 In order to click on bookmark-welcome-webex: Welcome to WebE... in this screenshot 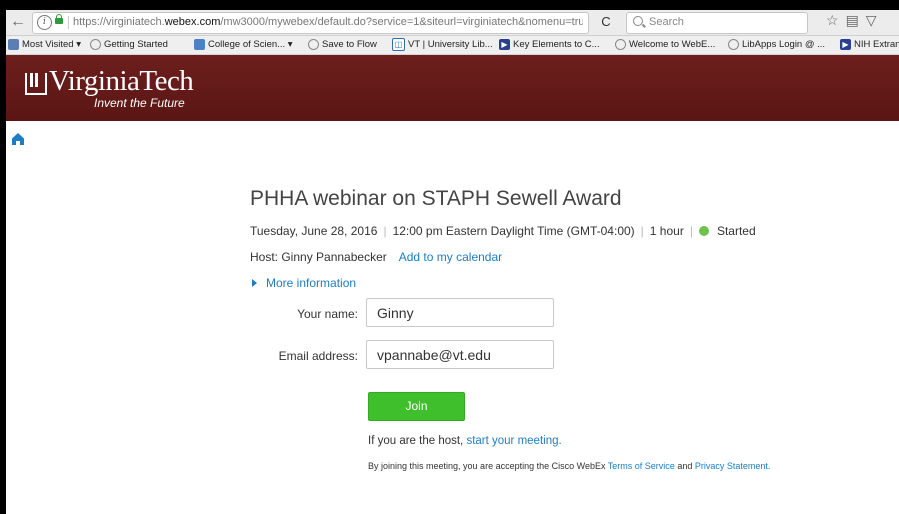, I will do `click(665, 45)`.